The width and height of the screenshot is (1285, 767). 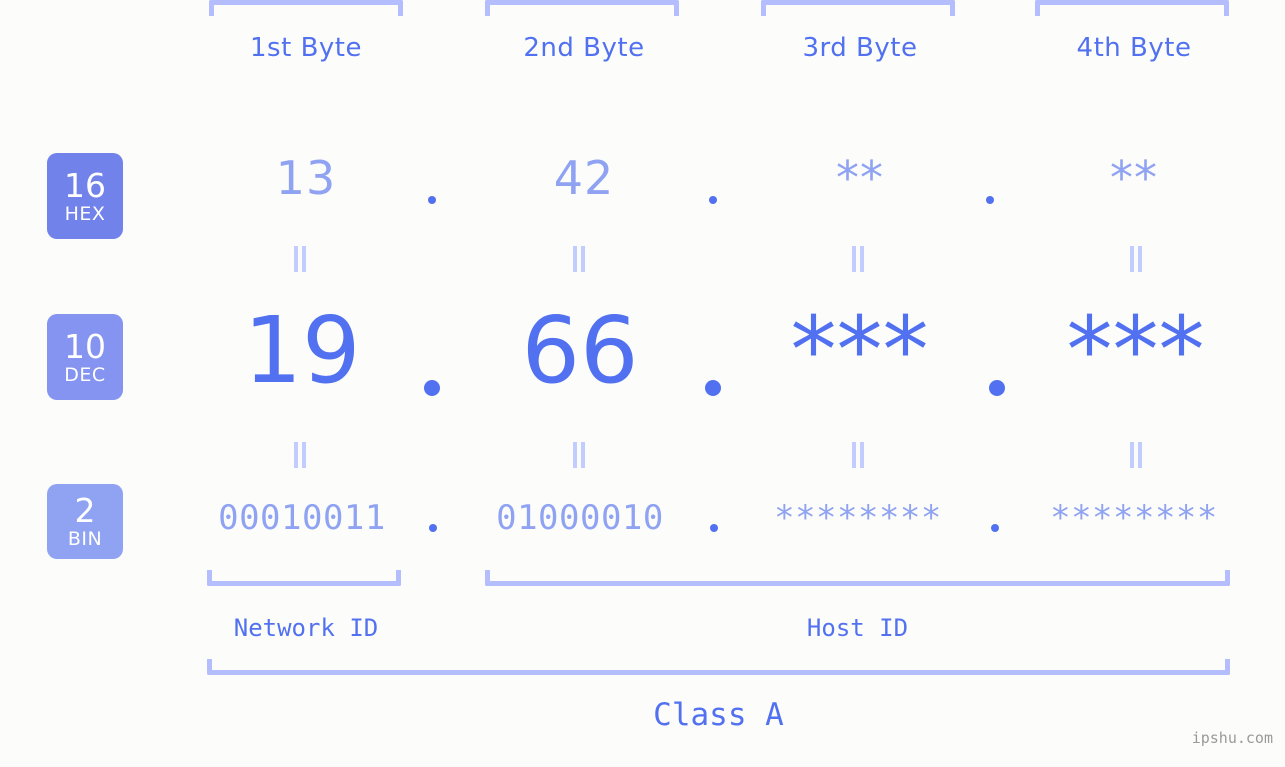 What do you see at coordinates (859, 350) in the screenshot?
I see `dec-byte-3: ***` at bounding box center [859, 350].